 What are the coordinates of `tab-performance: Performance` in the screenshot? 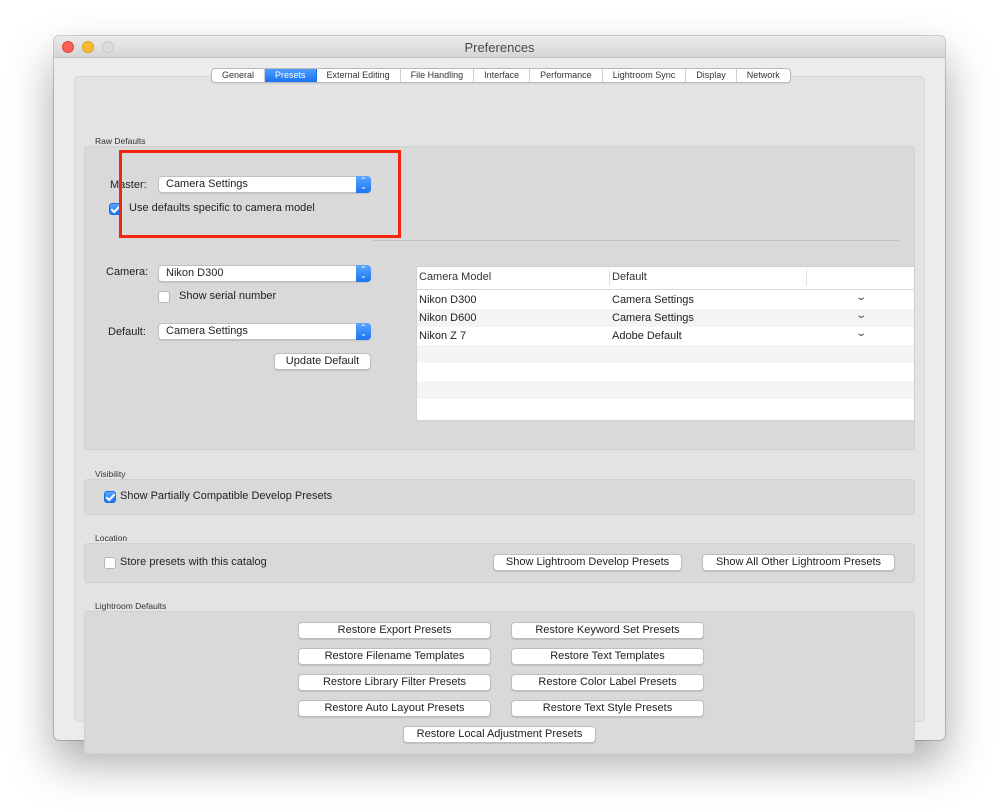 It's located at (566, 75).